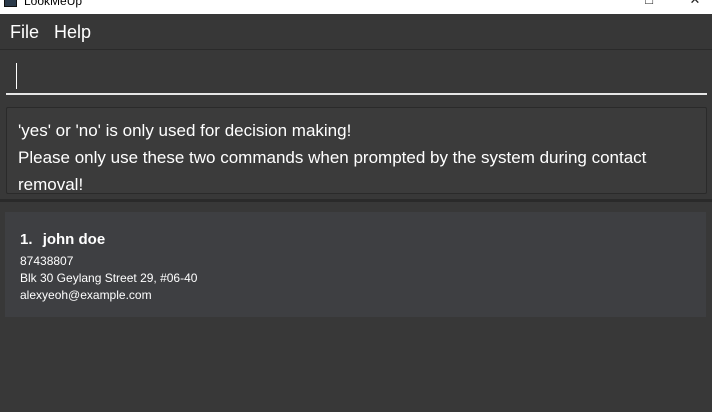 This screenshot has width=712, height=412. Describe the element at coordinates (74, 239) in the screenshot. I see `person-name: john doe` at that location.